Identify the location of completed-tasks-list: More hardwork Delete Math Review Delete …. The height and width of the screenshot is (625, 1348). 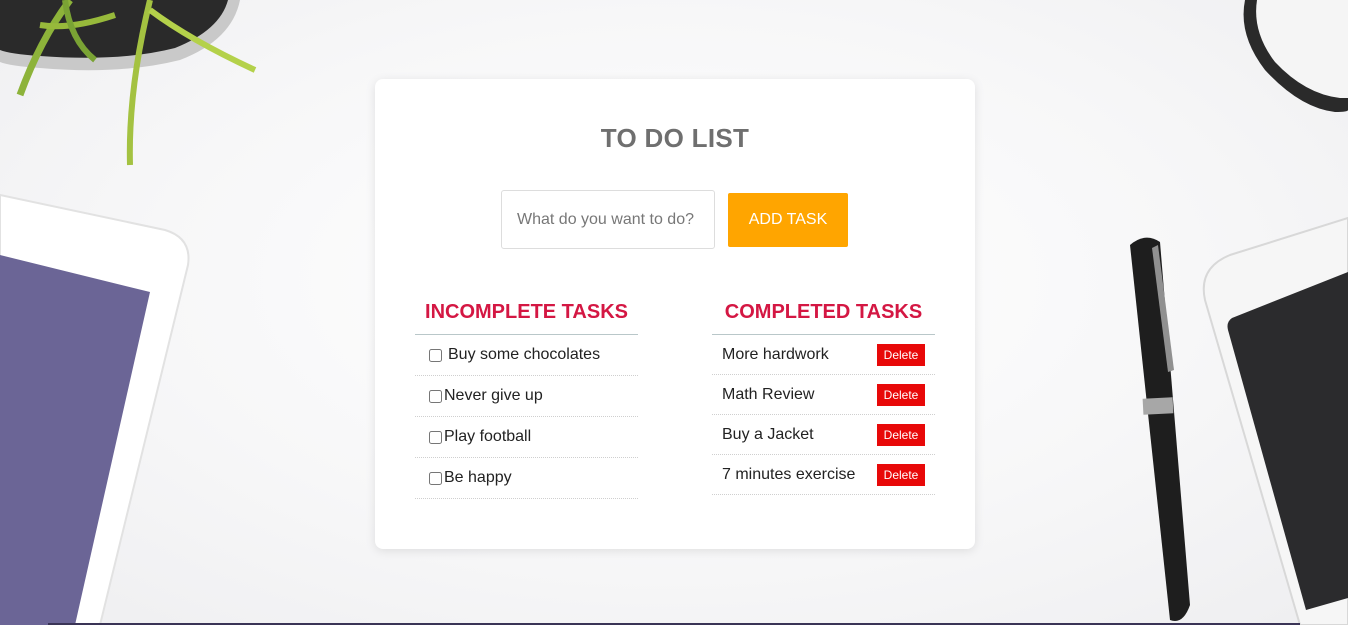
(823, 415).